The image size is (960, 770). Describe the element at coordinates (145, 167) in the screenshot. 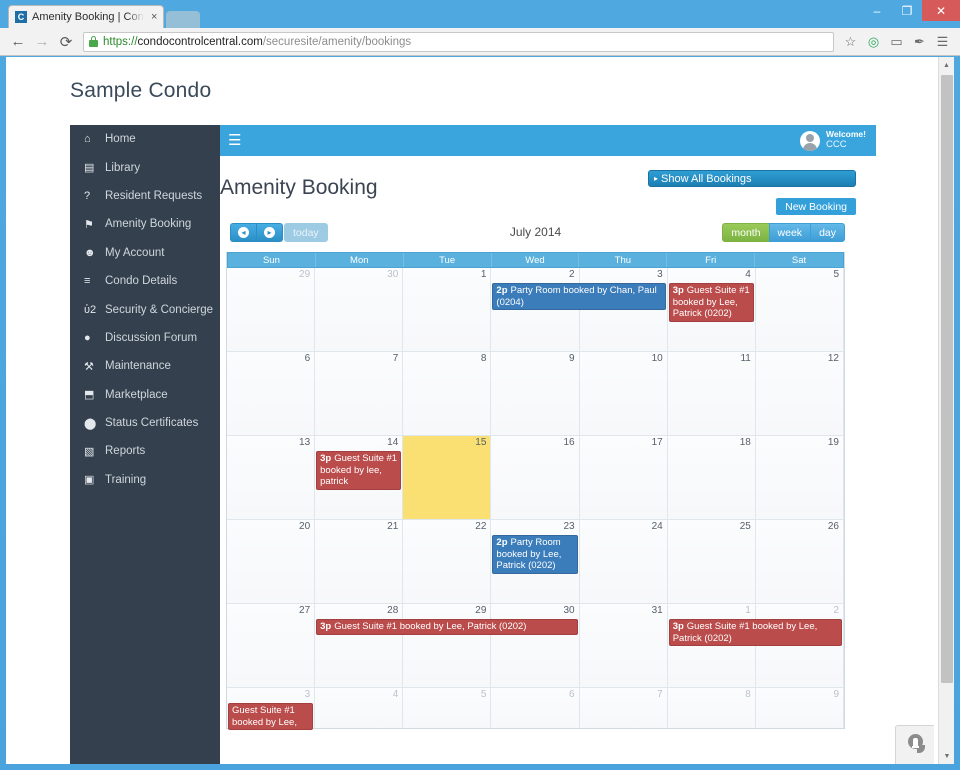

I see `sidebar-item-library: ▤ Library` at that location.